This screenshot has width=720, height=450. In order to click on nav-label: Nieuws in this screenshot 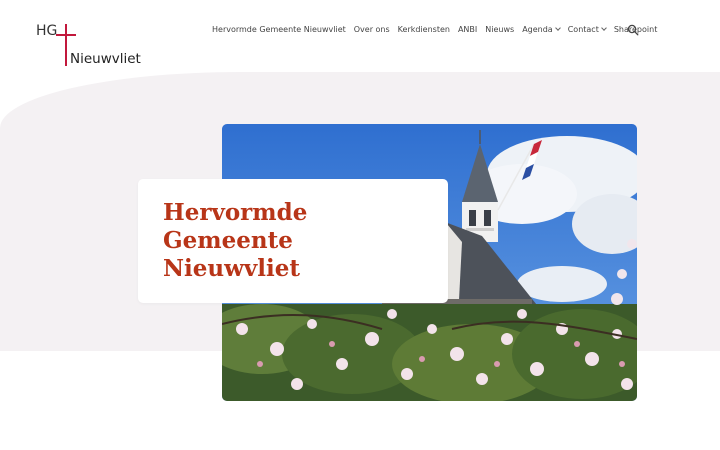, I will do `click(500, 29)`.